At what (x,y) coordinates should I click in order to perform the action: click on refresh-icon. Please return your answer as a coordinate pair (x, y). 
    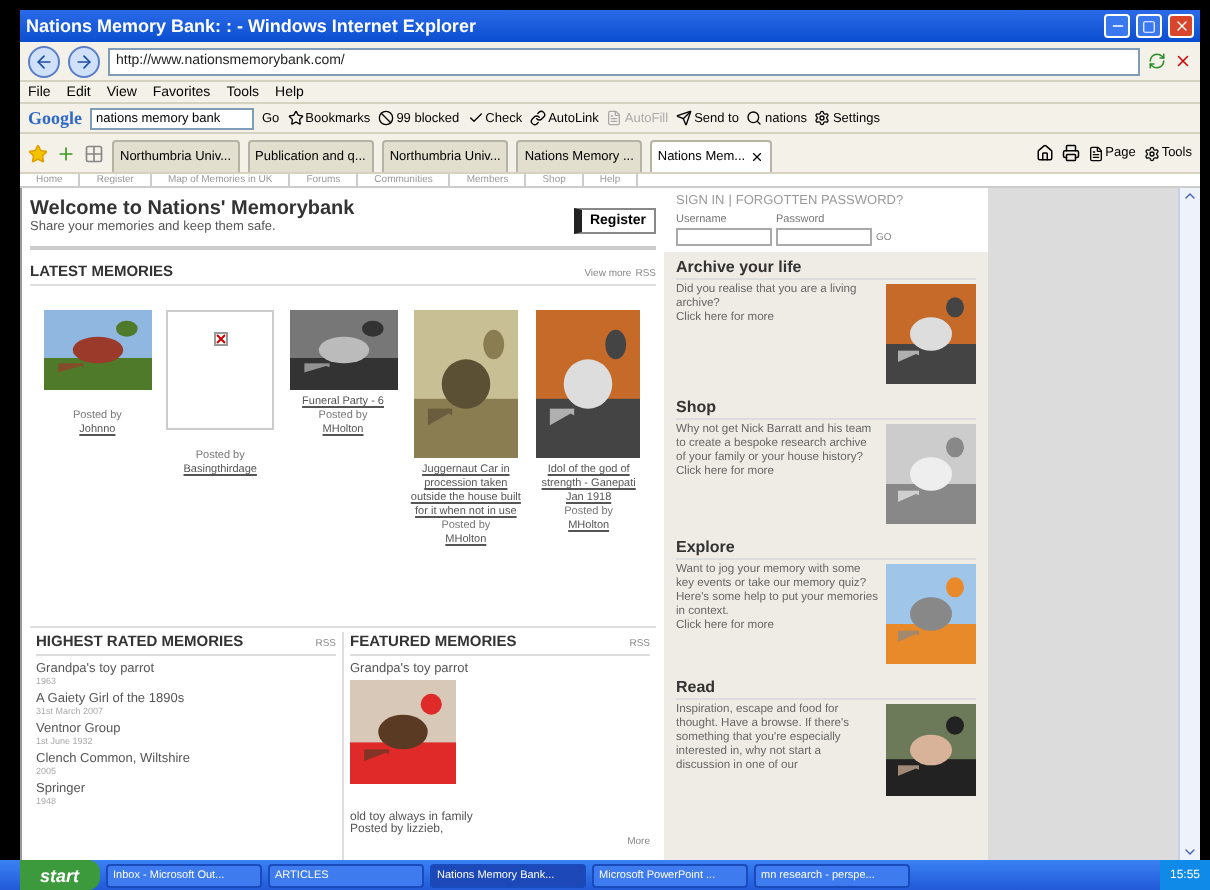
    Looking at the image, I should click on (1157, 61).